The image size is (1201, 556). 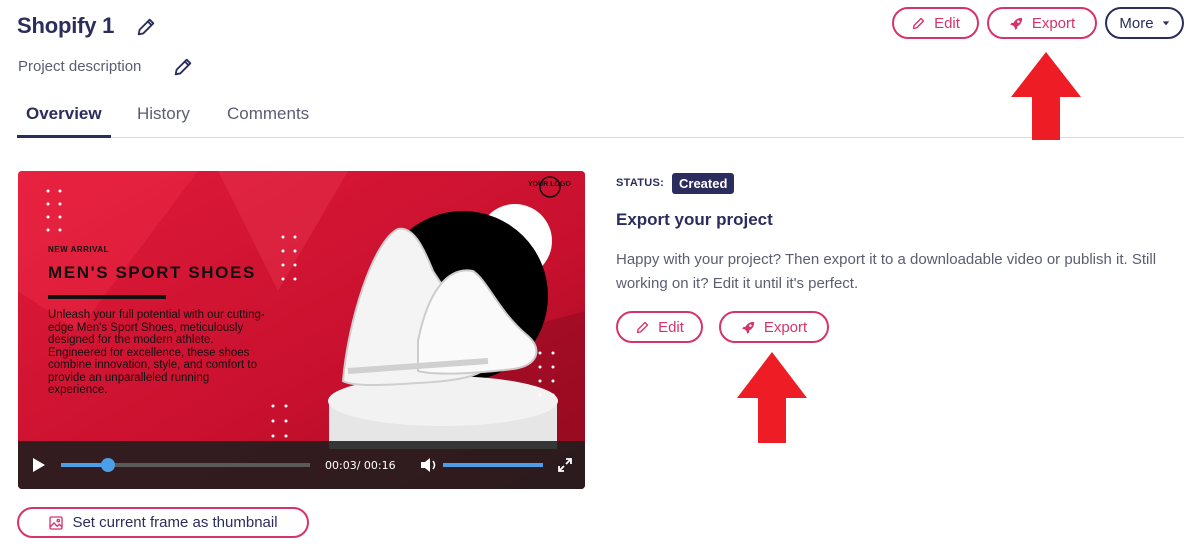 I want to click on status-label: STATUS:, so click(x=640, y=183).